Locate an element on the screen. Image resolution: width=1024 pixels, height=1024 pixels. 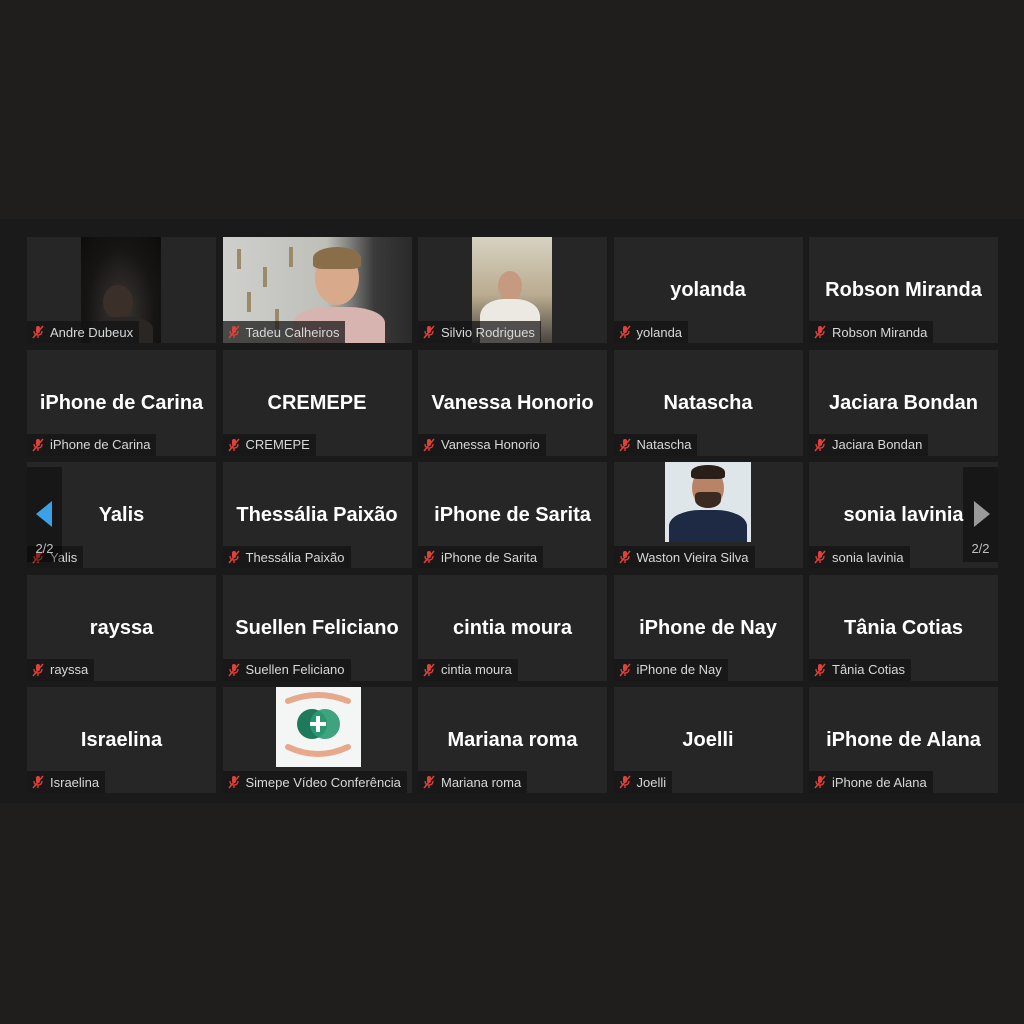
participant-name-label: cintia moura is located at coordinates (468, 669).